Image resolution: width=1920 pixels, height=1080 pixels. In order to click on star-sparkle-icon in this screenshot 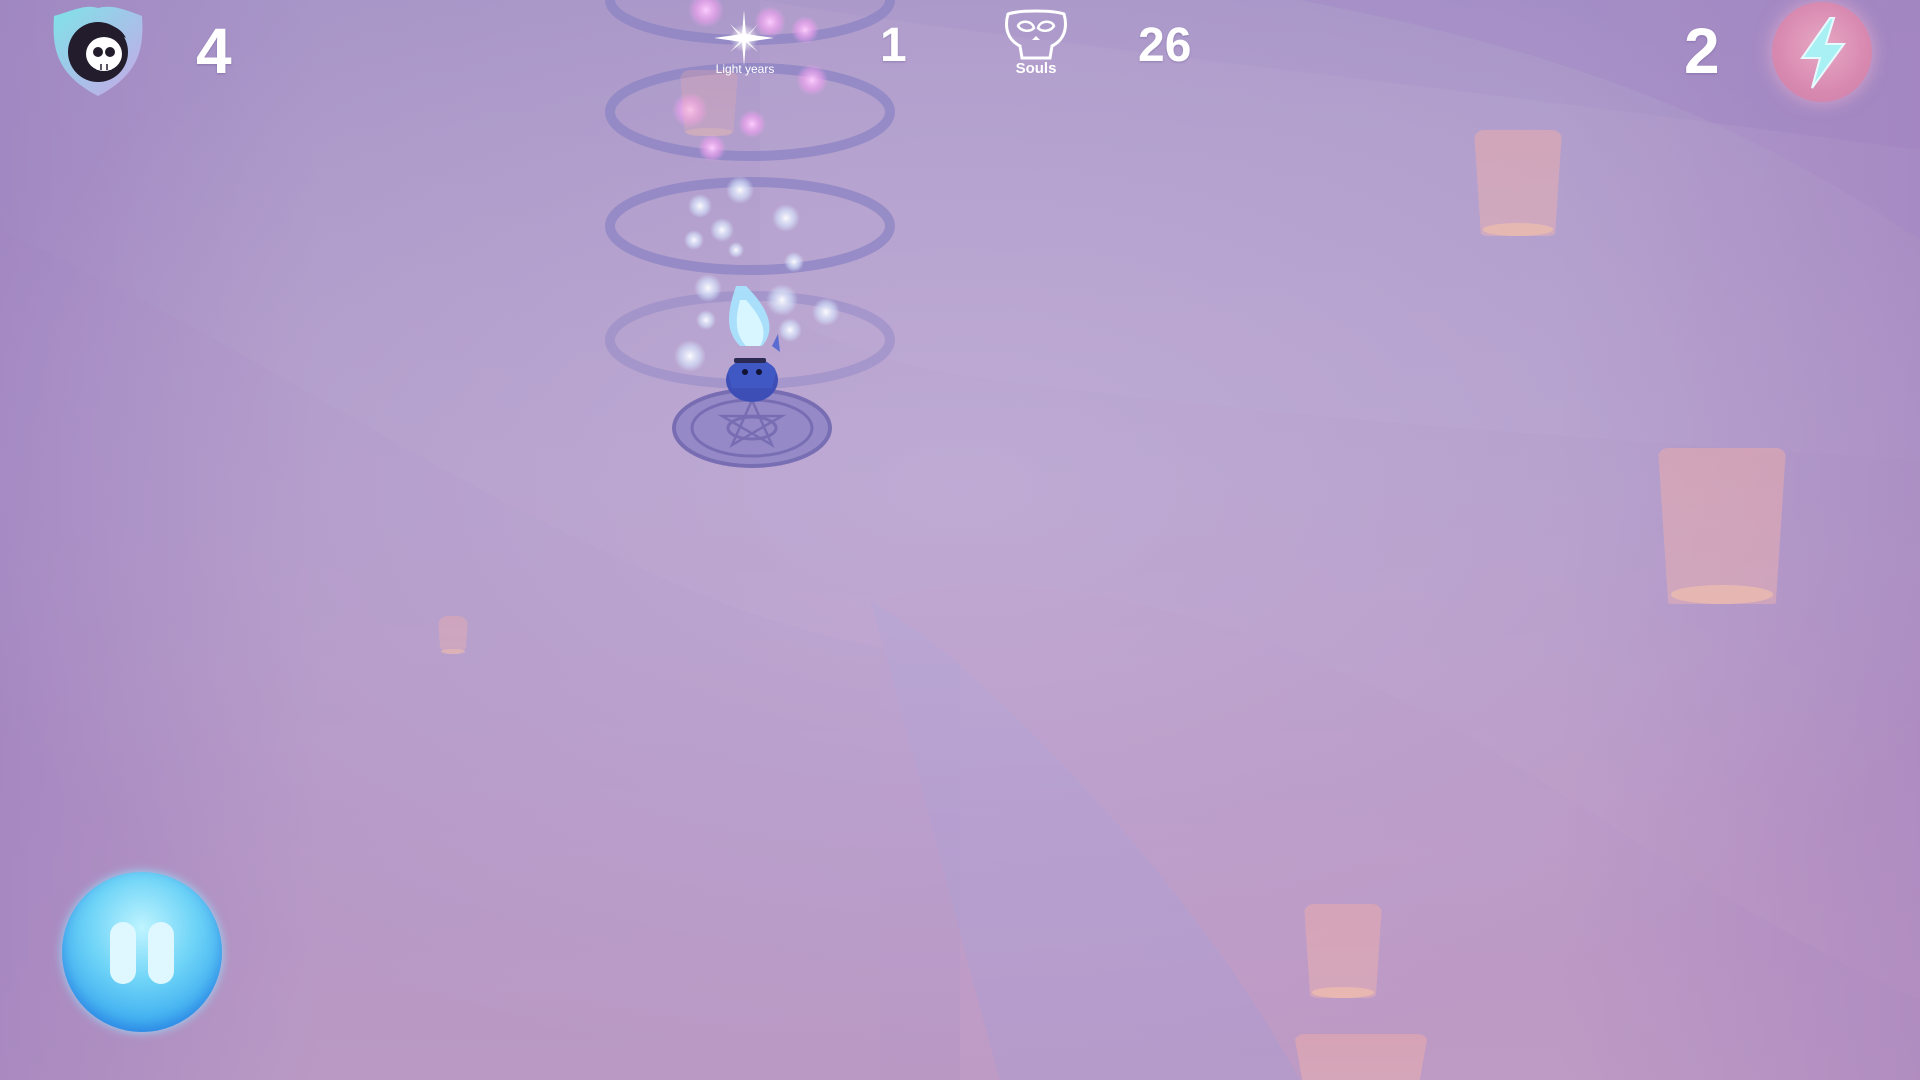, I will do `click(744, 38)`.